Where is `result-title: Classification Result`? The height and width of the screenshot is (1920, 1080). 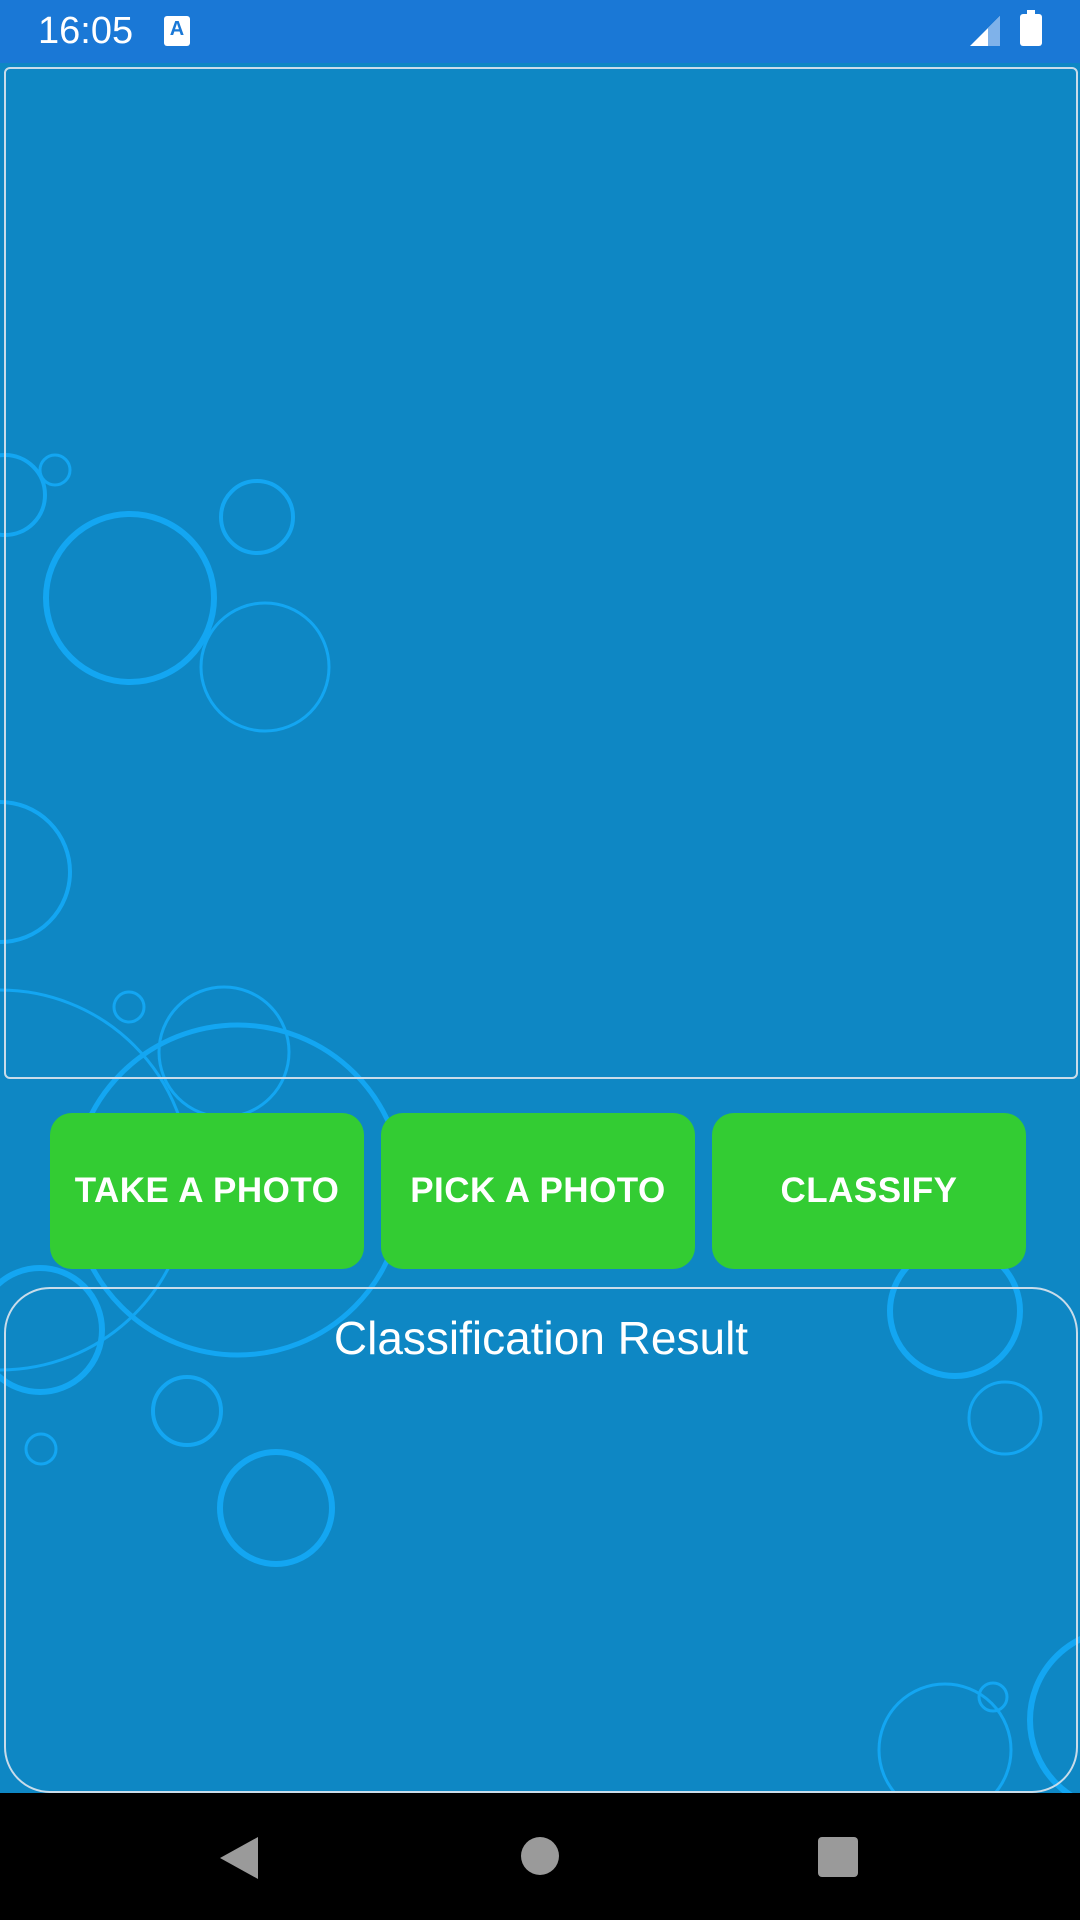 result-title: Classification Result is located at coordinates (541, 1338).